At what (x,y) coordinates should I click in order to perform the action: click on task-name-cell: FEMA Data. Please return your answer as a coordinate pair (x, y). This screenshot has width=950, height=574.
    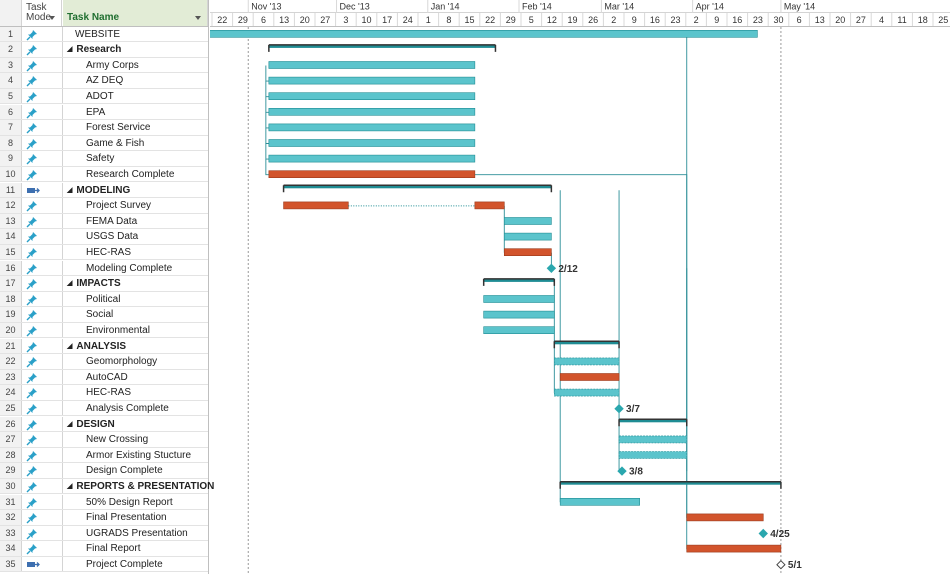
    Looking at the image, I should click on (100, 221).